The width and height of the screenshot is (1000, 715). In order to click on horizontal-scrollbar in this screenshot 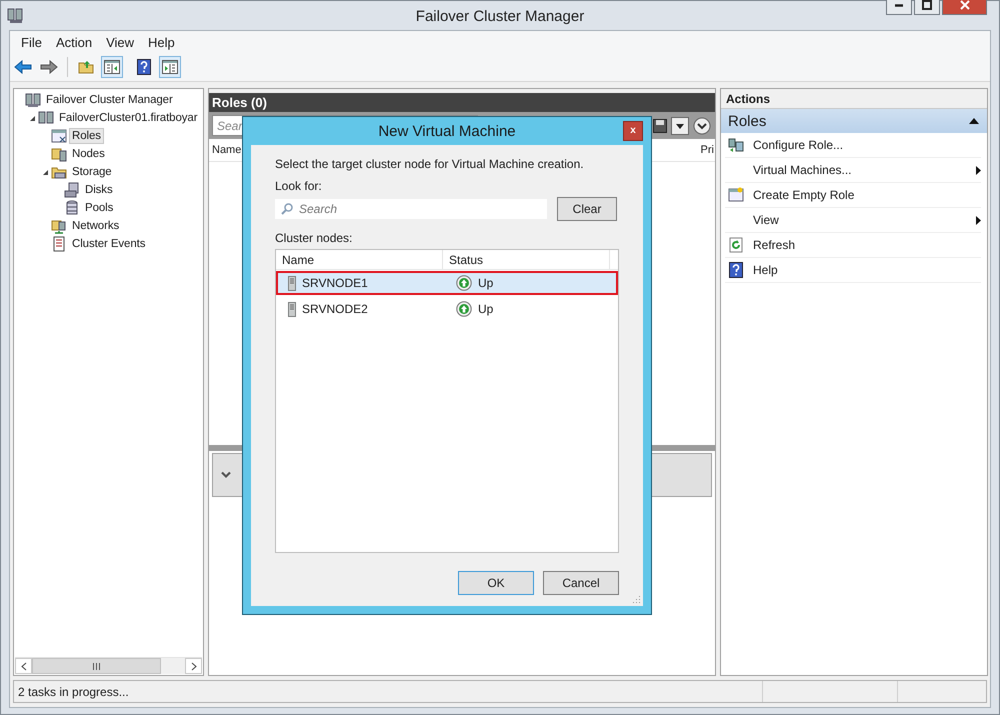, I will do `click(108, 665)`.